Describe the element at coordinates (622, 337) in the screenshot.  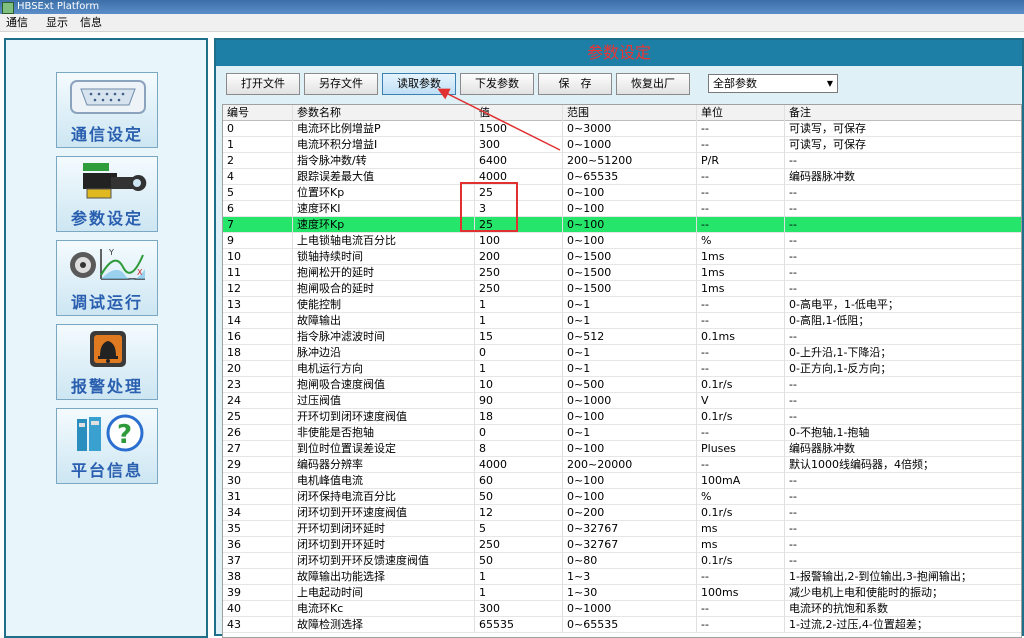
I see `table-row: 16 指令脉冲滤波时间 15 0~512 0.1ms --` at that location.